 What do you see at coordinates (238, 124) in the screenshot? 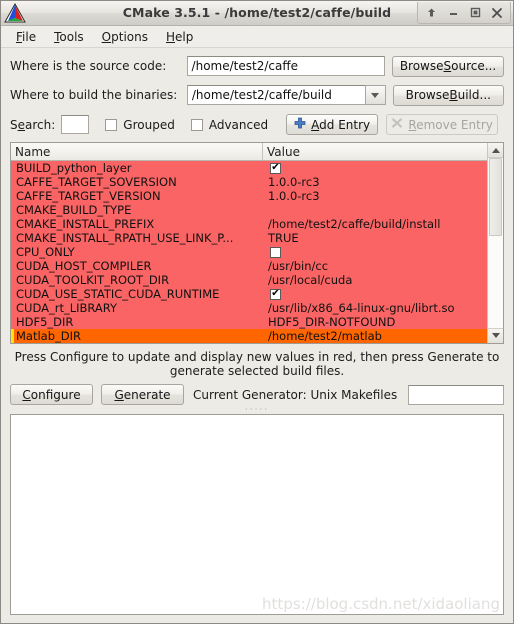
I see `advanced-checkbox-label: Advanced` at bounding box center [238, 124].